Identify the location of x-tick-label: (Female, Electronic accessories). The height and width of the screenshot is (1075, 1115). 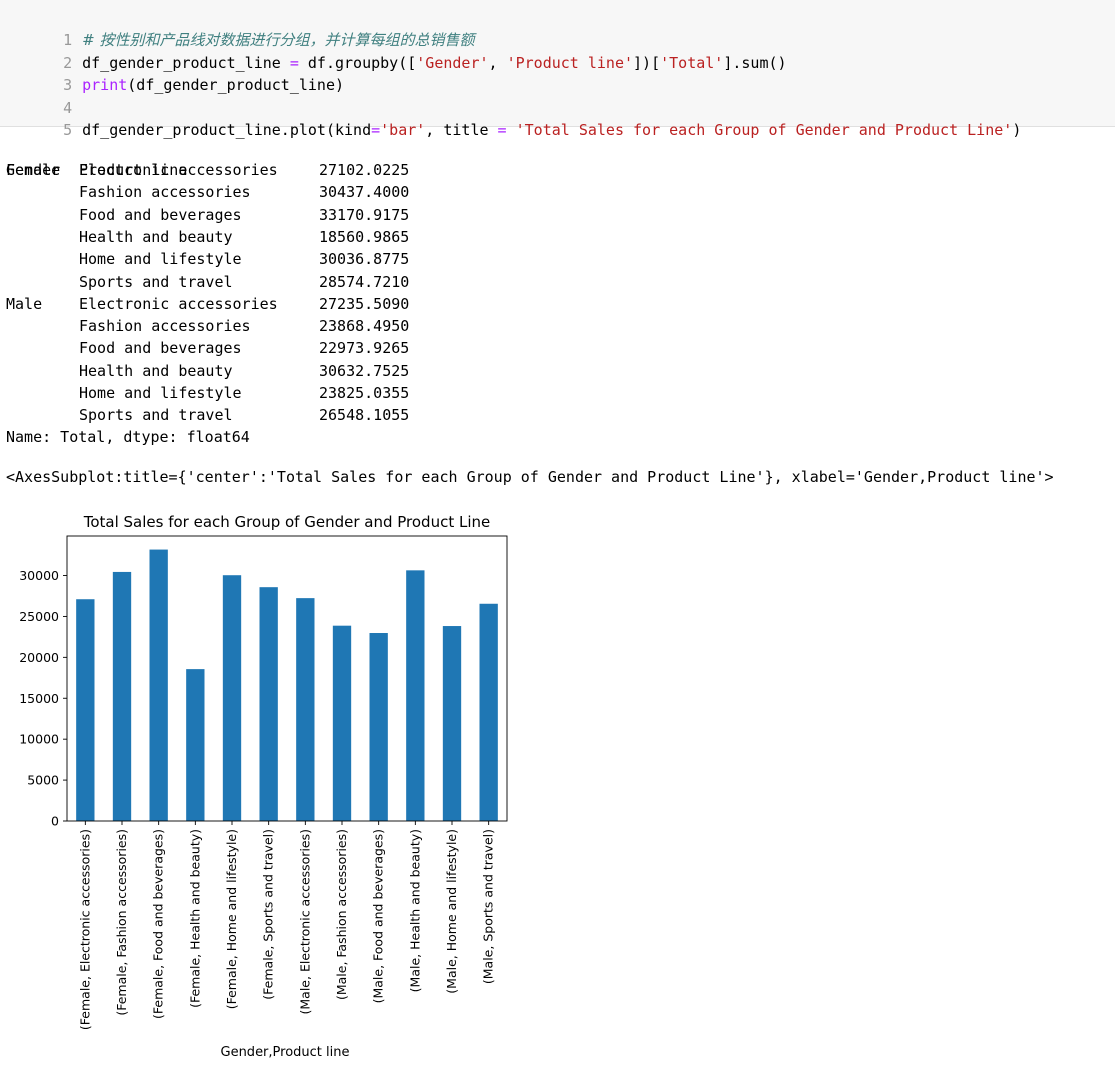
(84, 929).